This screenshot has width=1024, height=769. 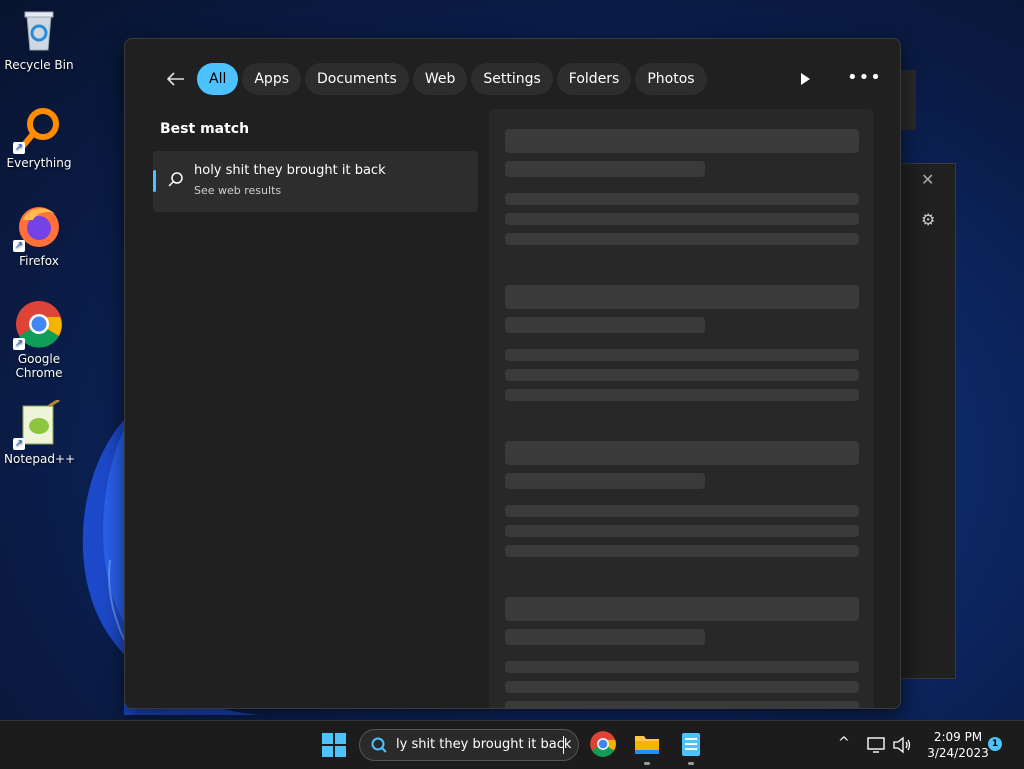 What do you see at coordinates (512, 79) in the screenshot?
I see `filter-settings: Settings` at bounding box center [512, 79].